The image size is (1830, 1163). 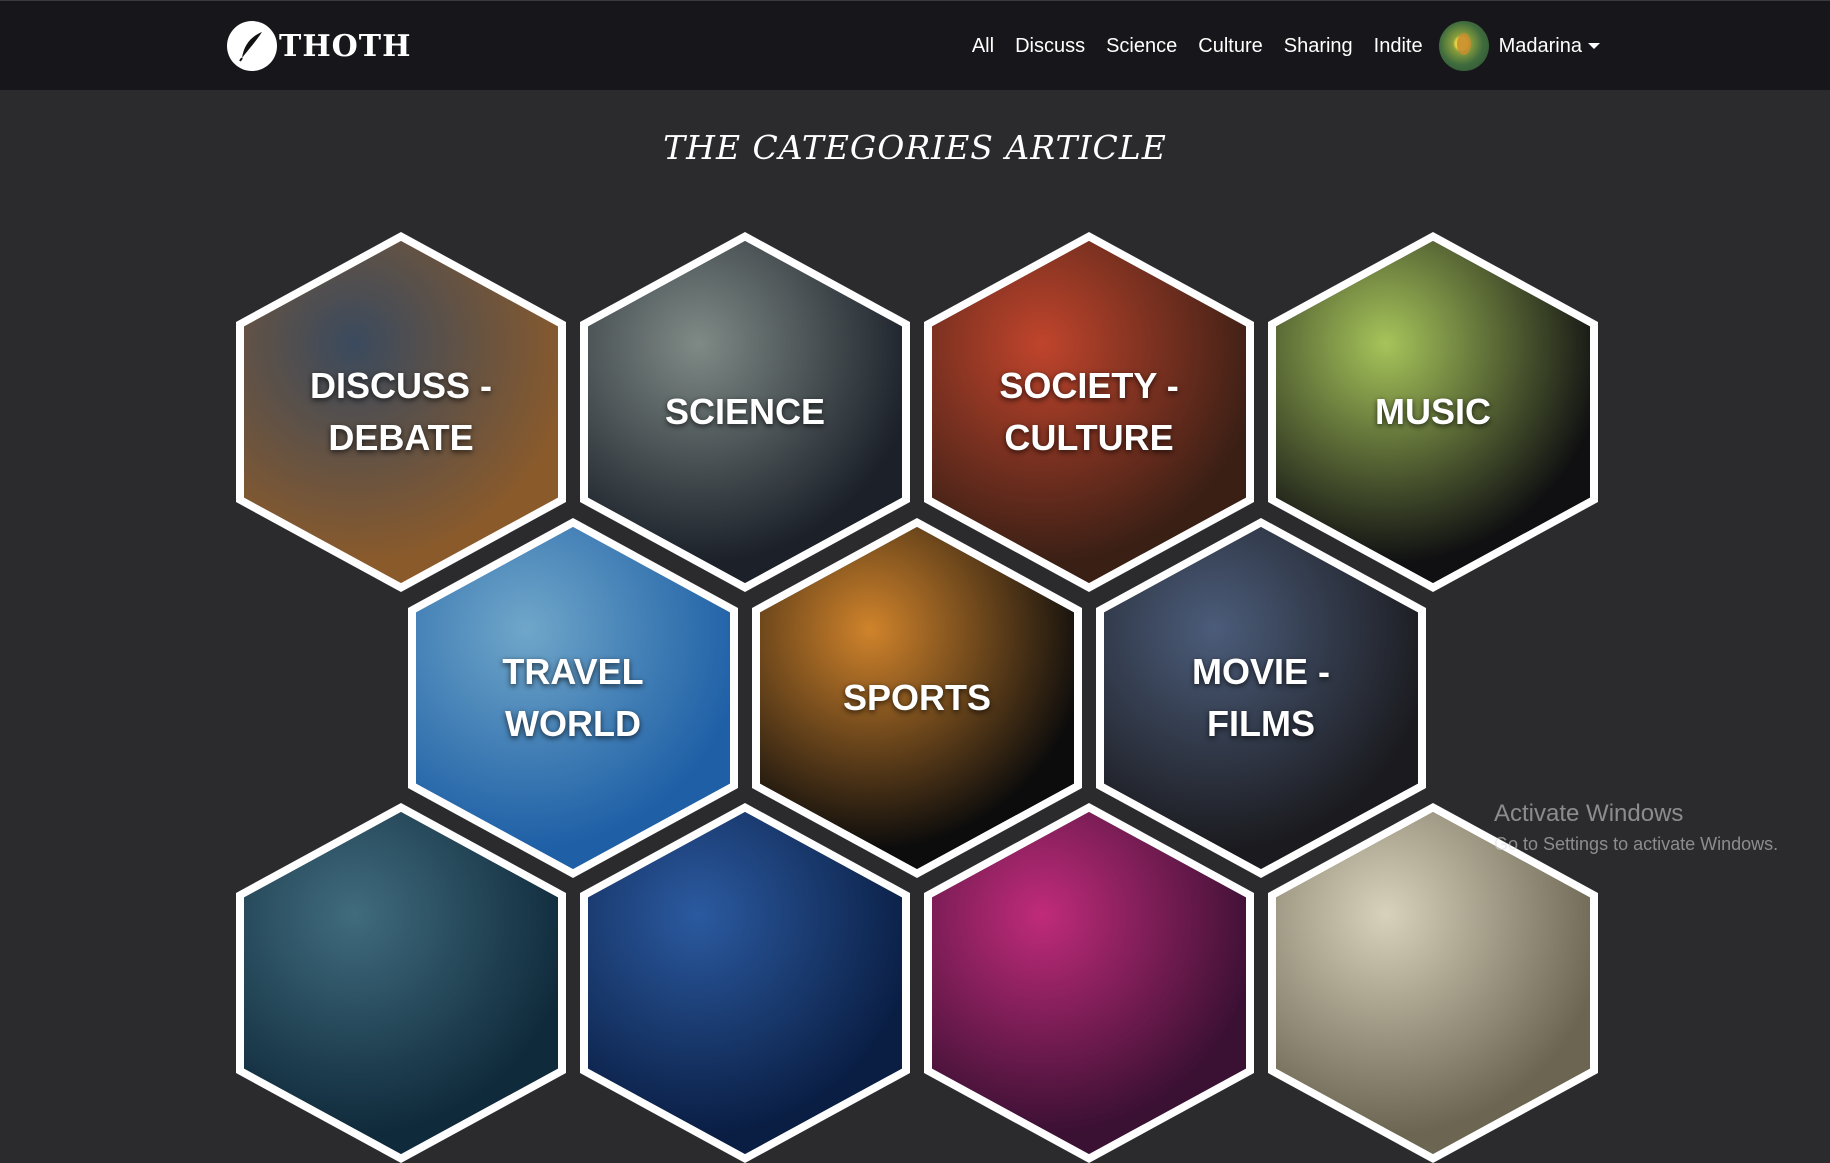 I want to click on activate-subtitle: Go to Settings to activate Windows., so click(x=1636, y=844).